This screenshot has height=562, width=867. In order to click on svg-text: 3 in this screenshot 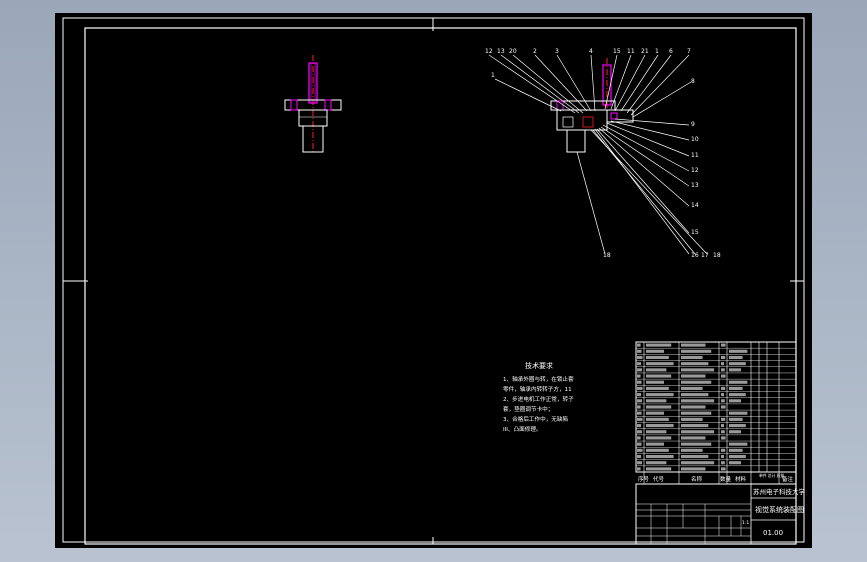, I will do `click(557, 51)`.